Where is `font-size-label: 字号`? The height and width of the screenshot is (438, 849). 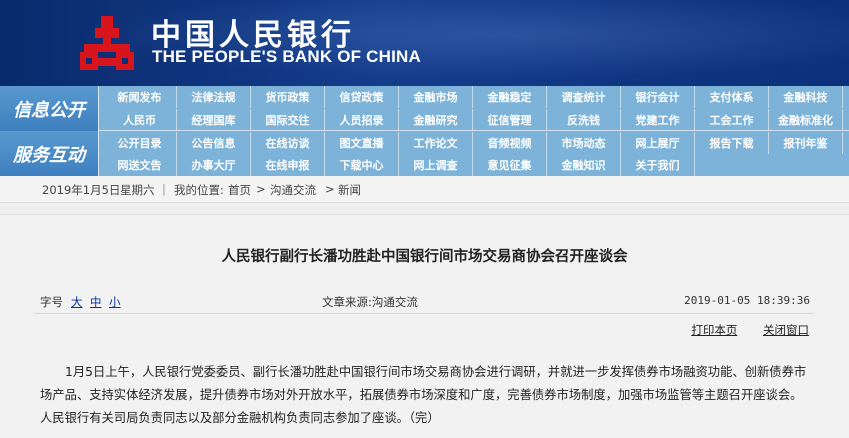
font-size-label: 字号 is located at coordinates (51, 302).